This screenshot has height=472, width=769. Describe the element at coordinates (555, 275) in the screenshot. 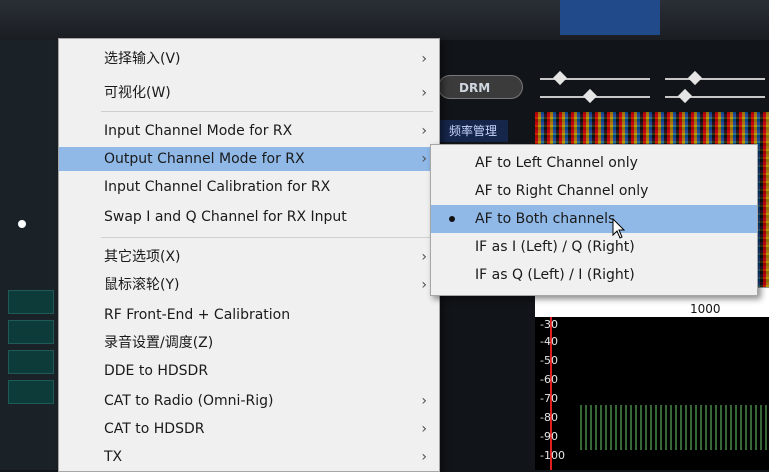

I see `submenu-item-label: IF as Q (Left) / I (Right)` at that location.